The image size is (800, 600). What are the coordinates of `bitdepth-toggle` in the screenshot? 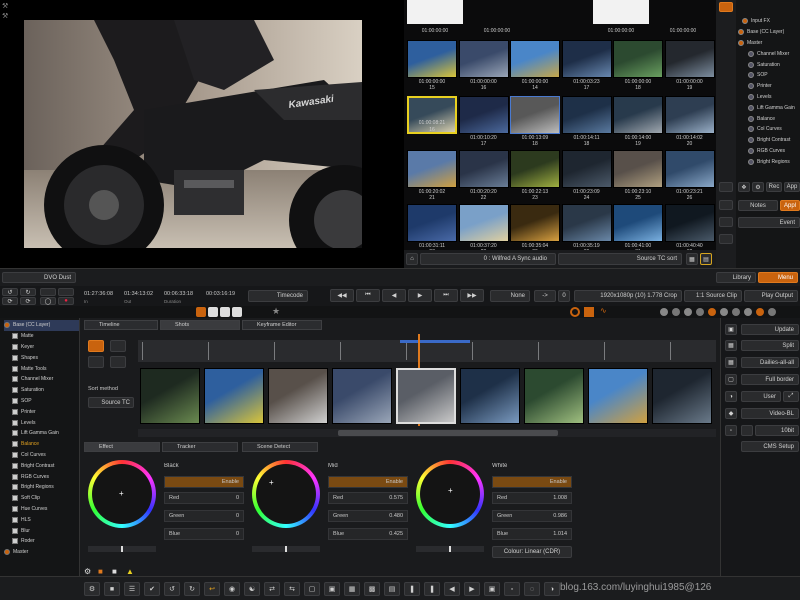 It's located at (747, 430).